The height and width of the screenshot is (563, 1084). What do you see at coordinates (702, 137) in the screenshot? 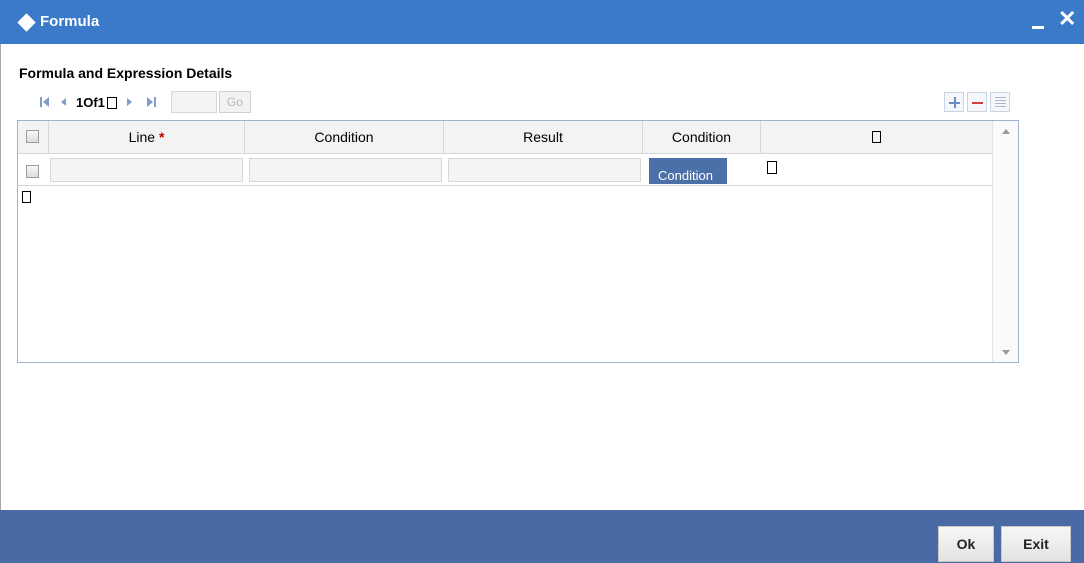
I see `condition-action-column-header: Condition` at bounding box center [702, 137].